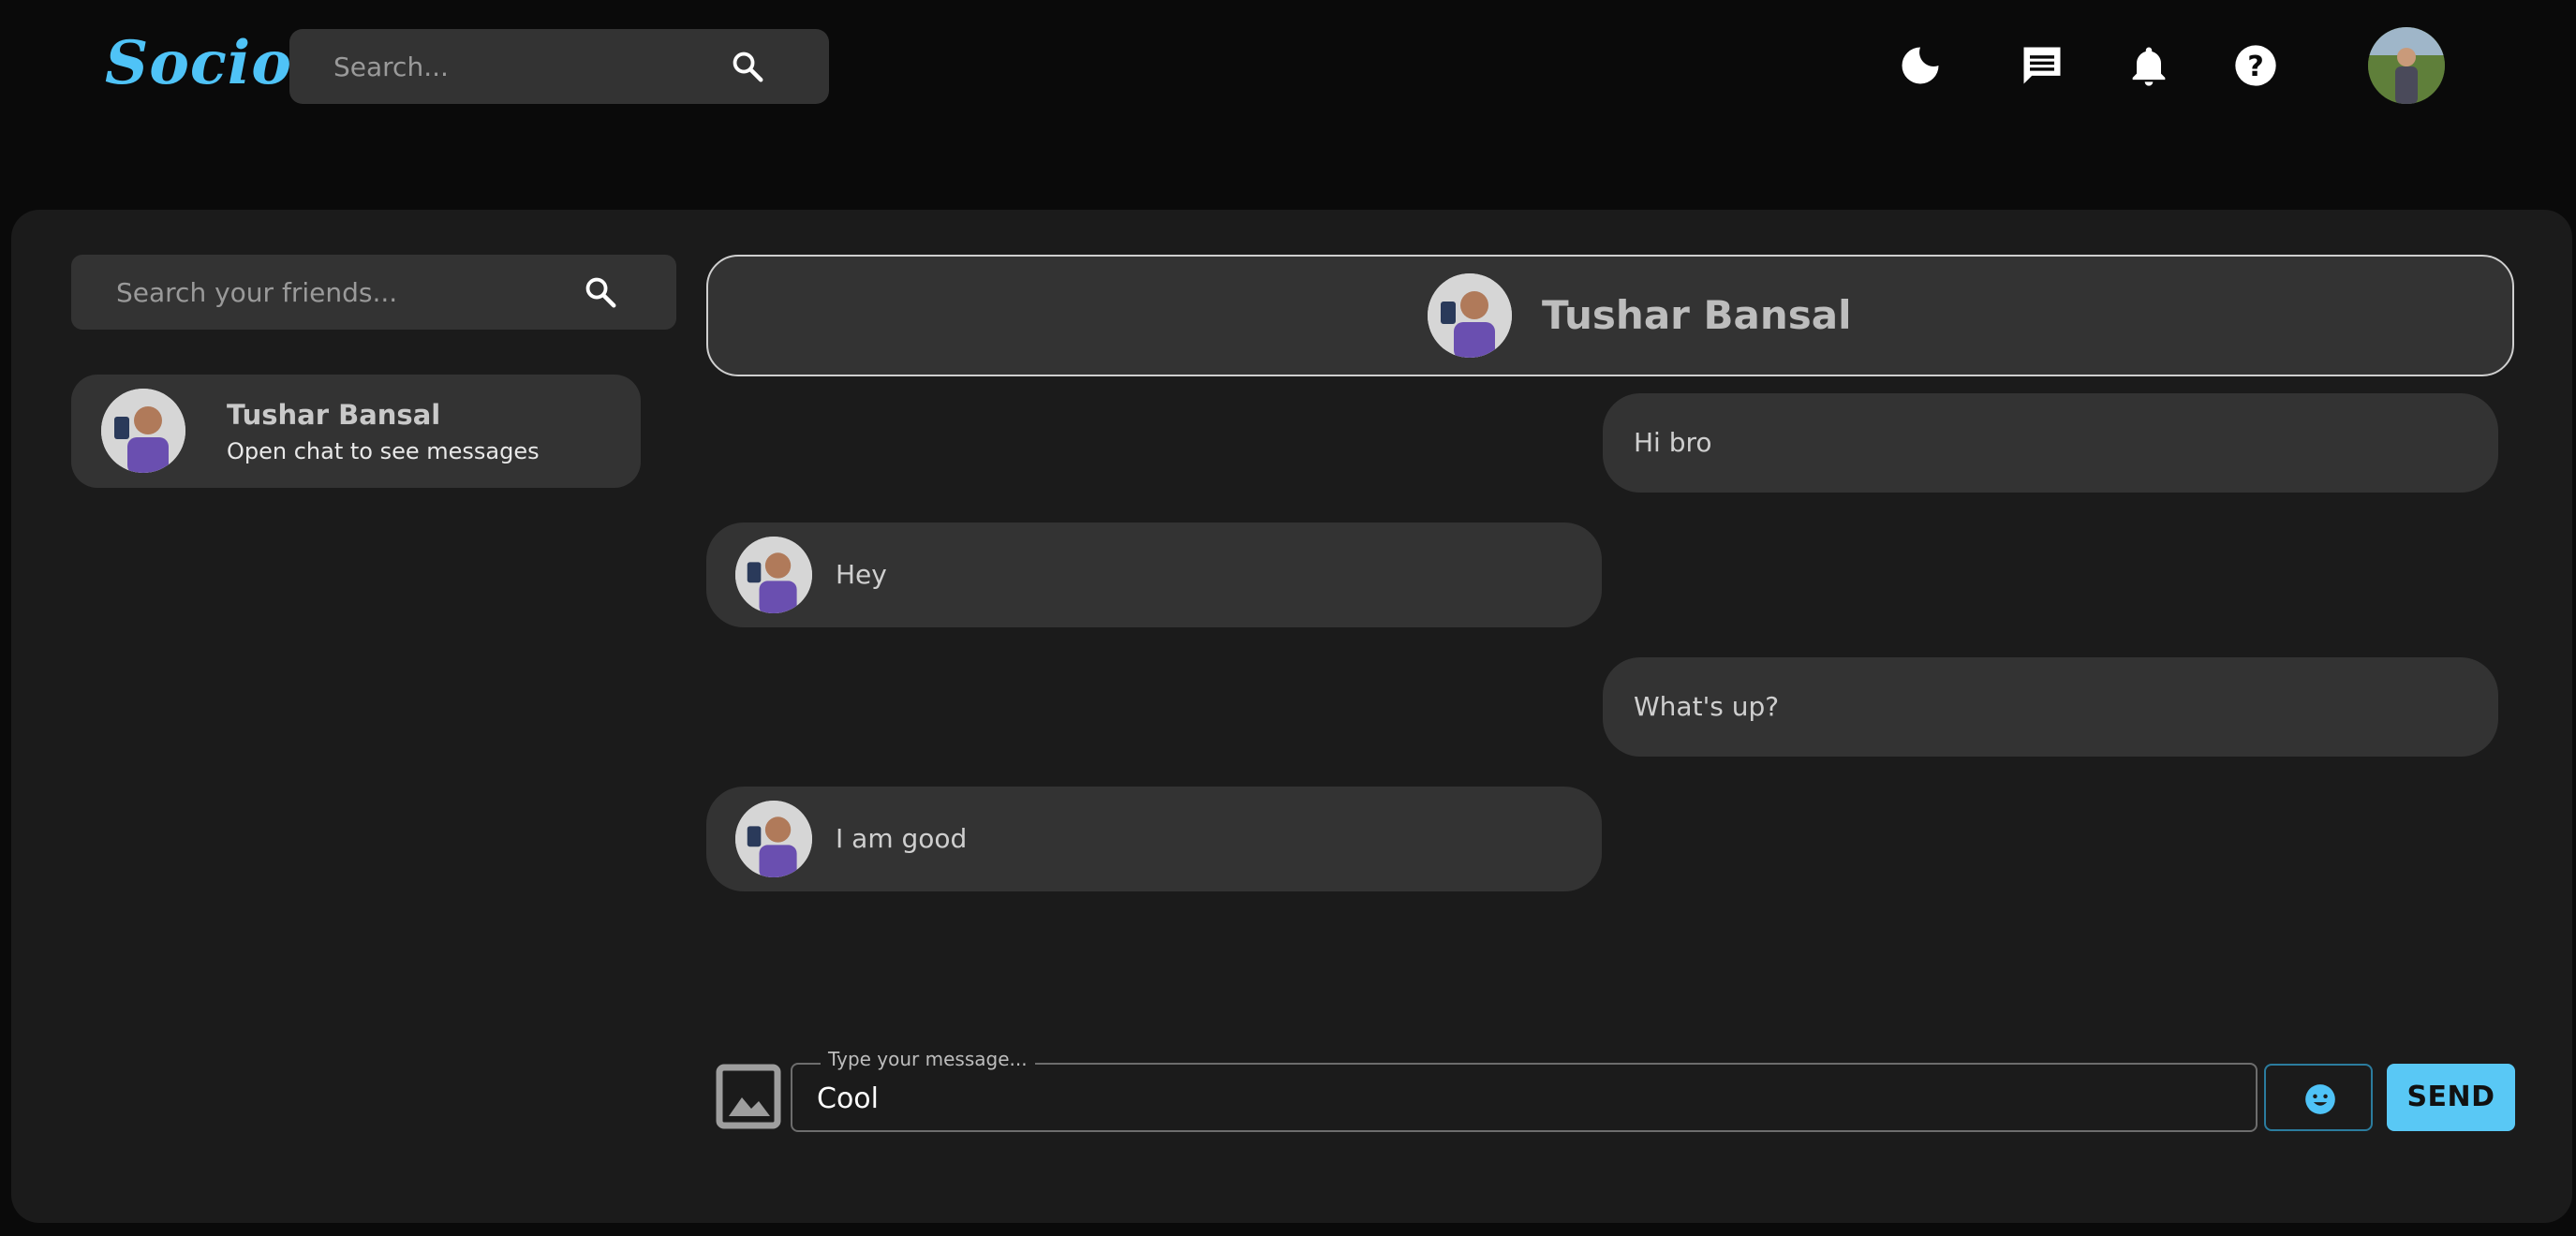 This screenshot has height=1236, width=2576. I want to click on friend-list-item: Tushar Bansal Open chat to see messages, so click(356, 431).